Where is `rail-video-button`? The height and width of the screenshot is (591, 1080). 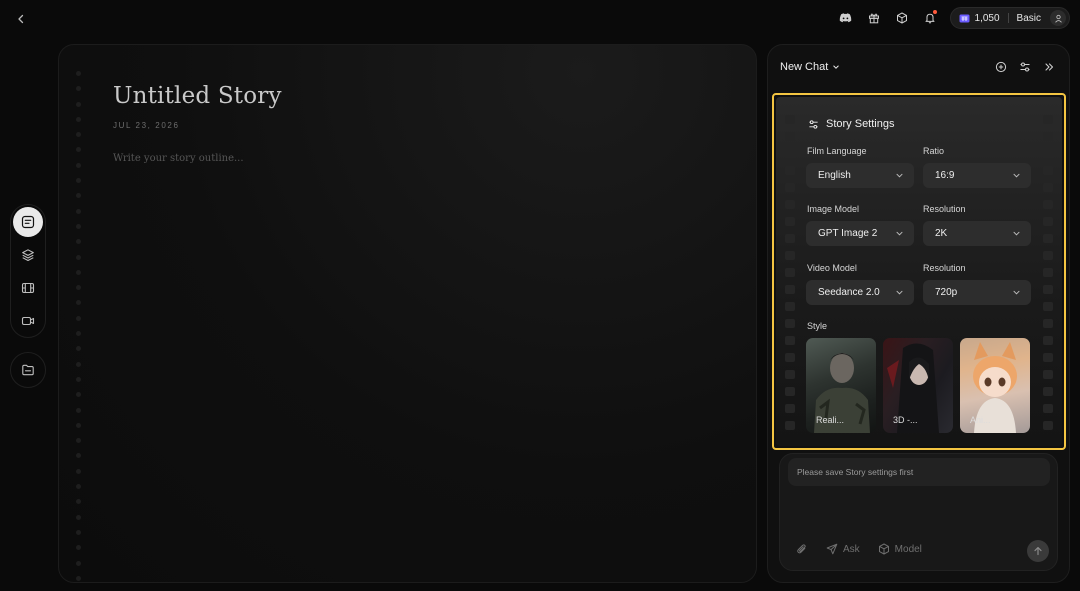 rail-video-button is located at coordinates (28, 321).